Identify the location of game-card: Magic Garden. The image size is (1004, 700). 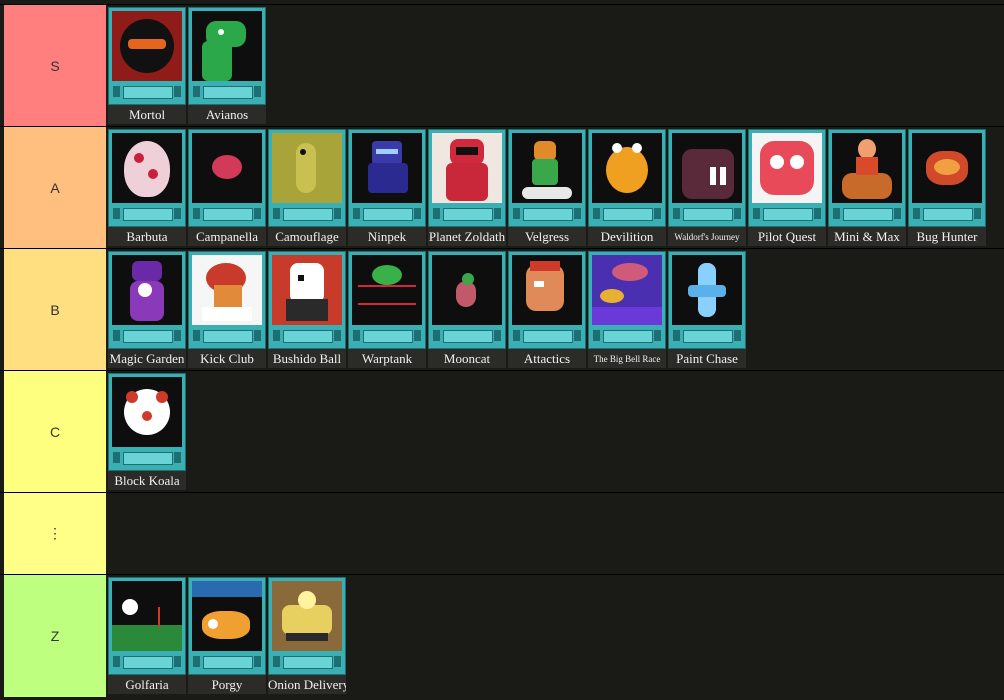
(147, 309).